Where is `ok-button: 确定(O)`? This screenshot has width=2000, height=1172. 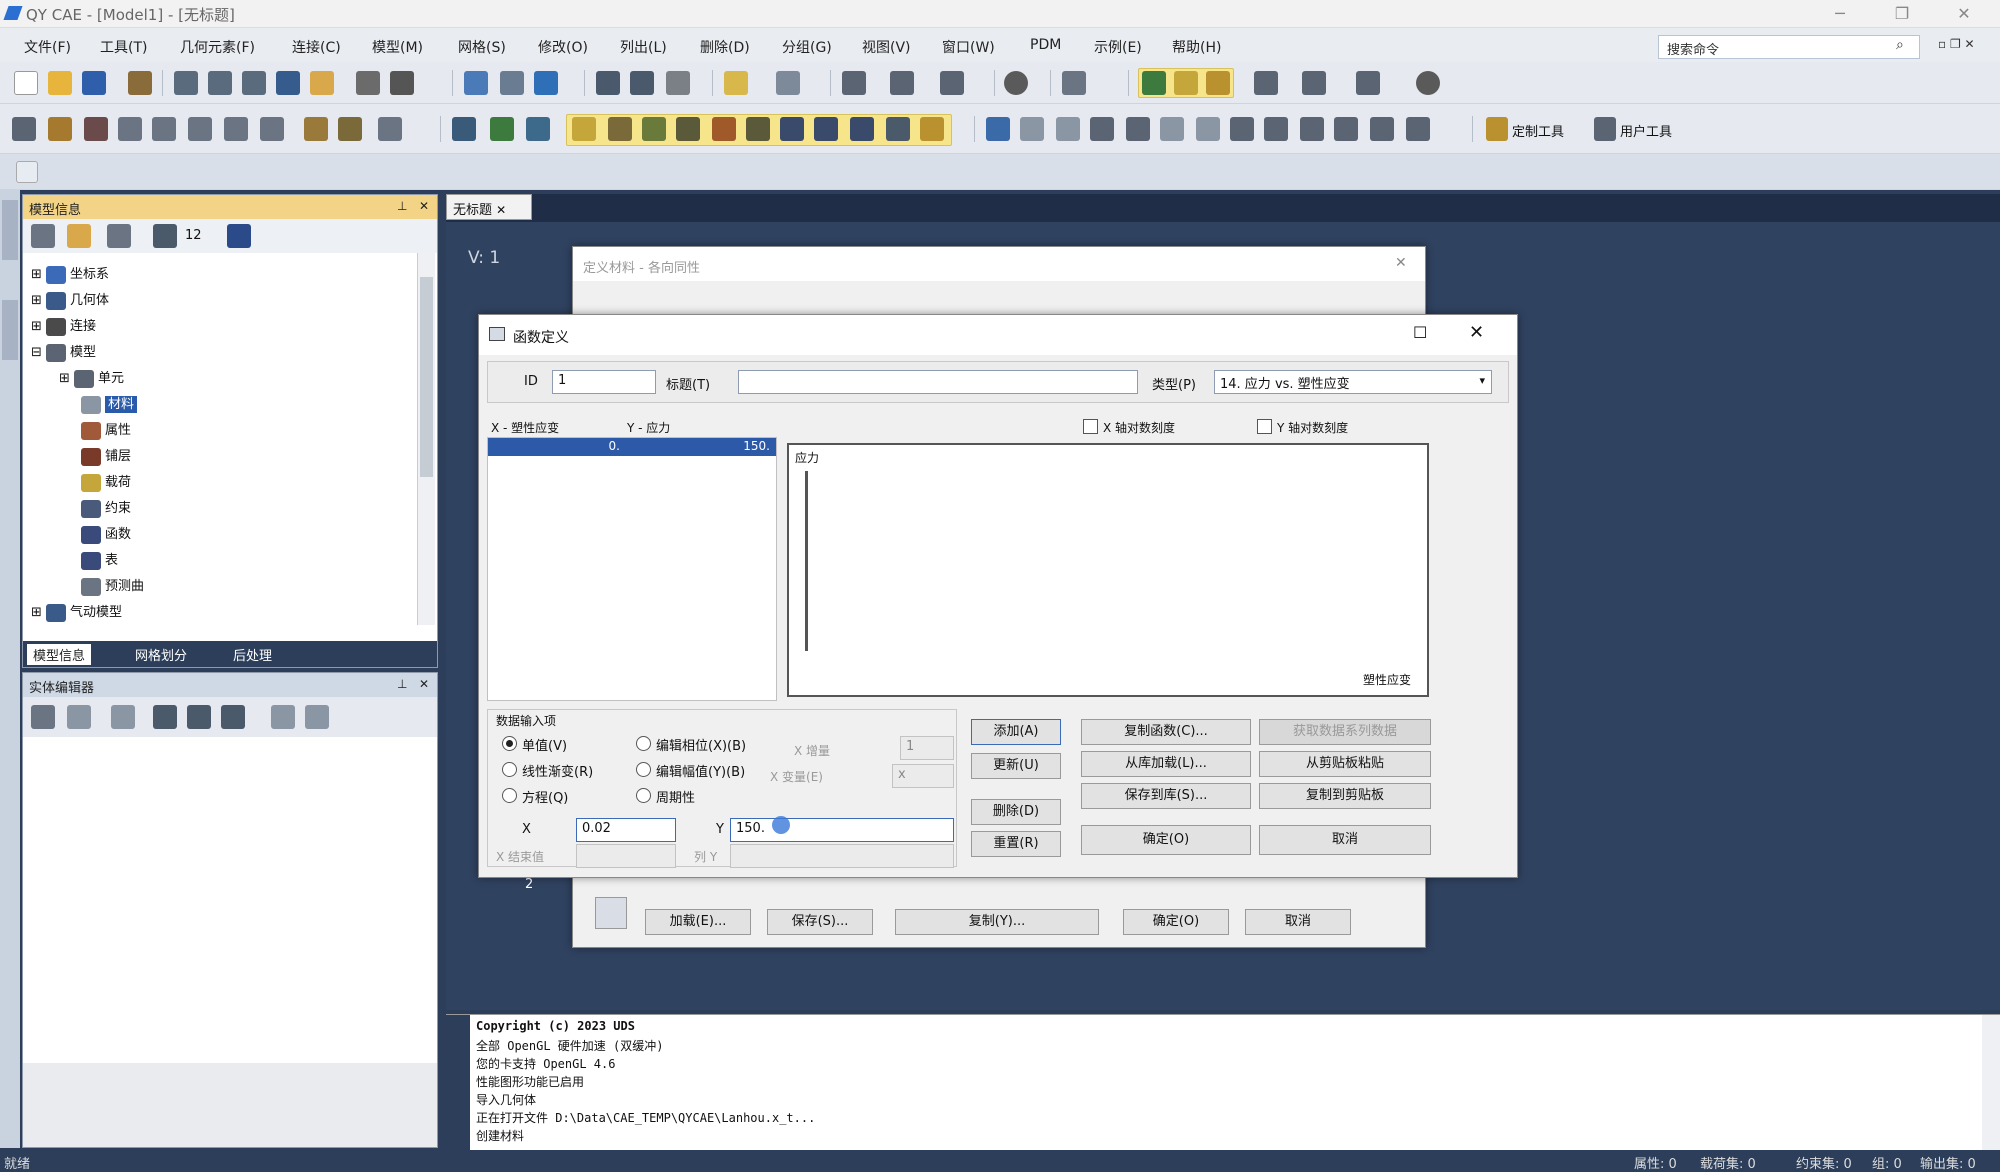 ok-button: 确定(O) is located at coordinates (1166, 840).